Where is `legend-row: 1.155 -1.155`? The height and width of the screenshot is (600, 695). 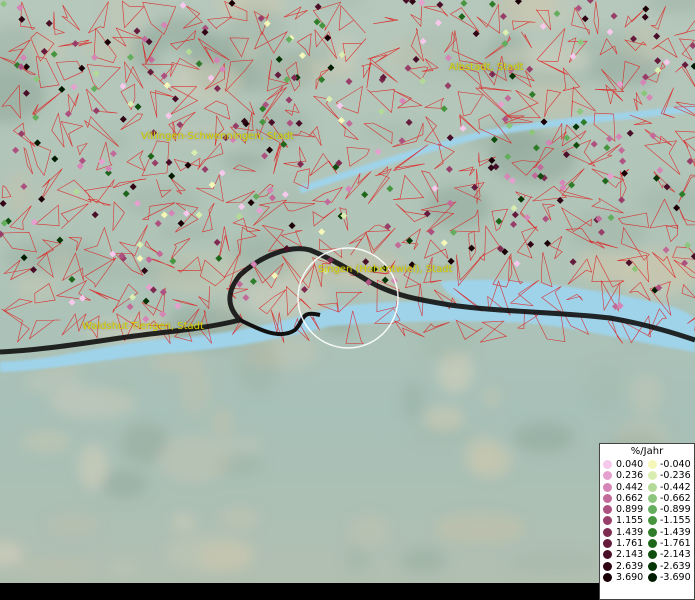 legend-row: 1.155 -1.155 is located at coordinates (647, 520).